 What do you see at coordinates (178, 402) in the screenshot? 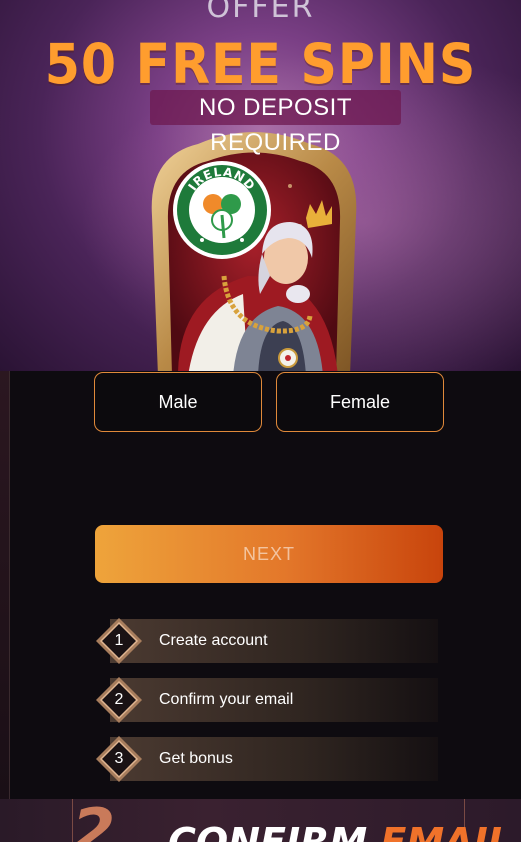
I see `gender-male-button: Male` at bounding box center [178, 402].